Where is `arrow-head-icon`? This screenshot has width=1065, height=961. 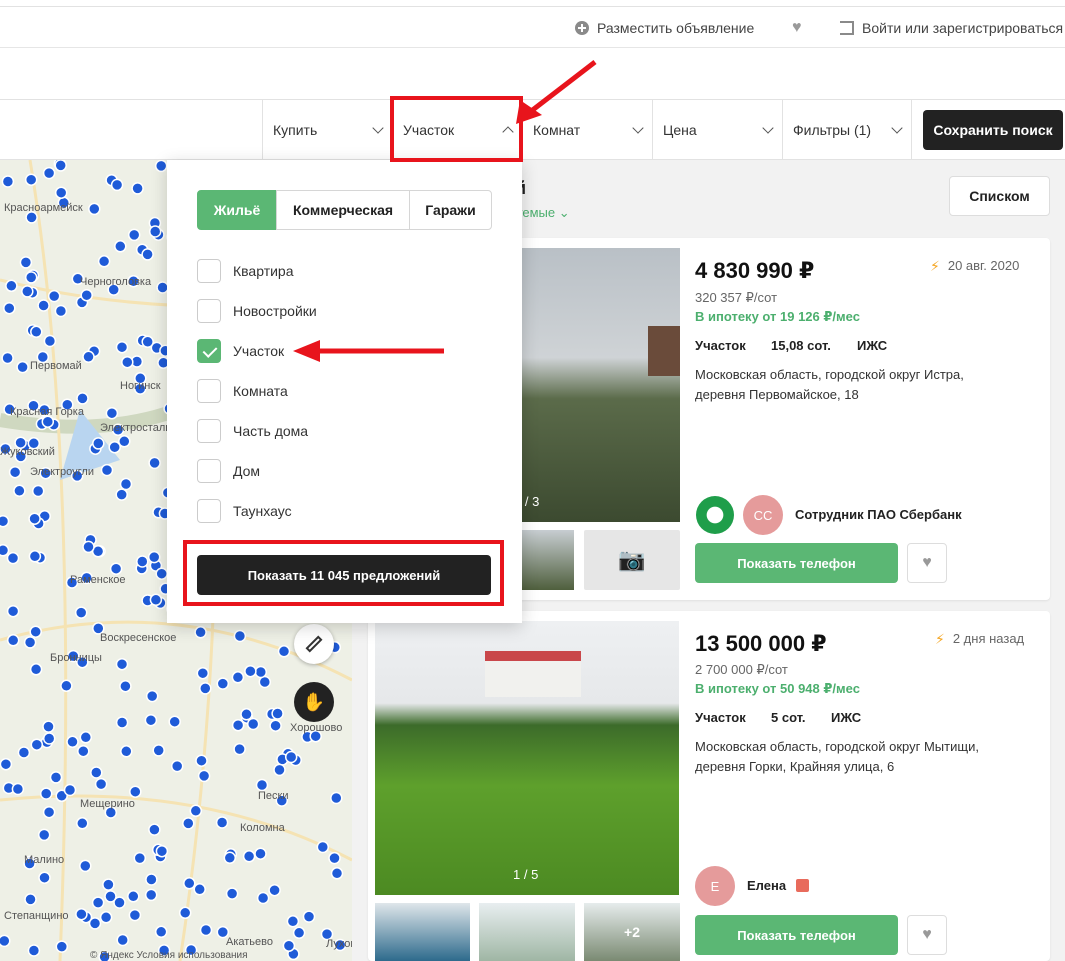 arrow-head-icon is located at coordinates (306, 351).